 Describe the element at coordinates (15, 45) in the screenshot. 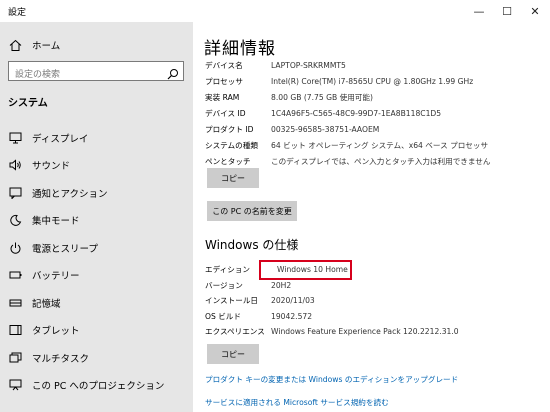

I see `home-icon` at that location.